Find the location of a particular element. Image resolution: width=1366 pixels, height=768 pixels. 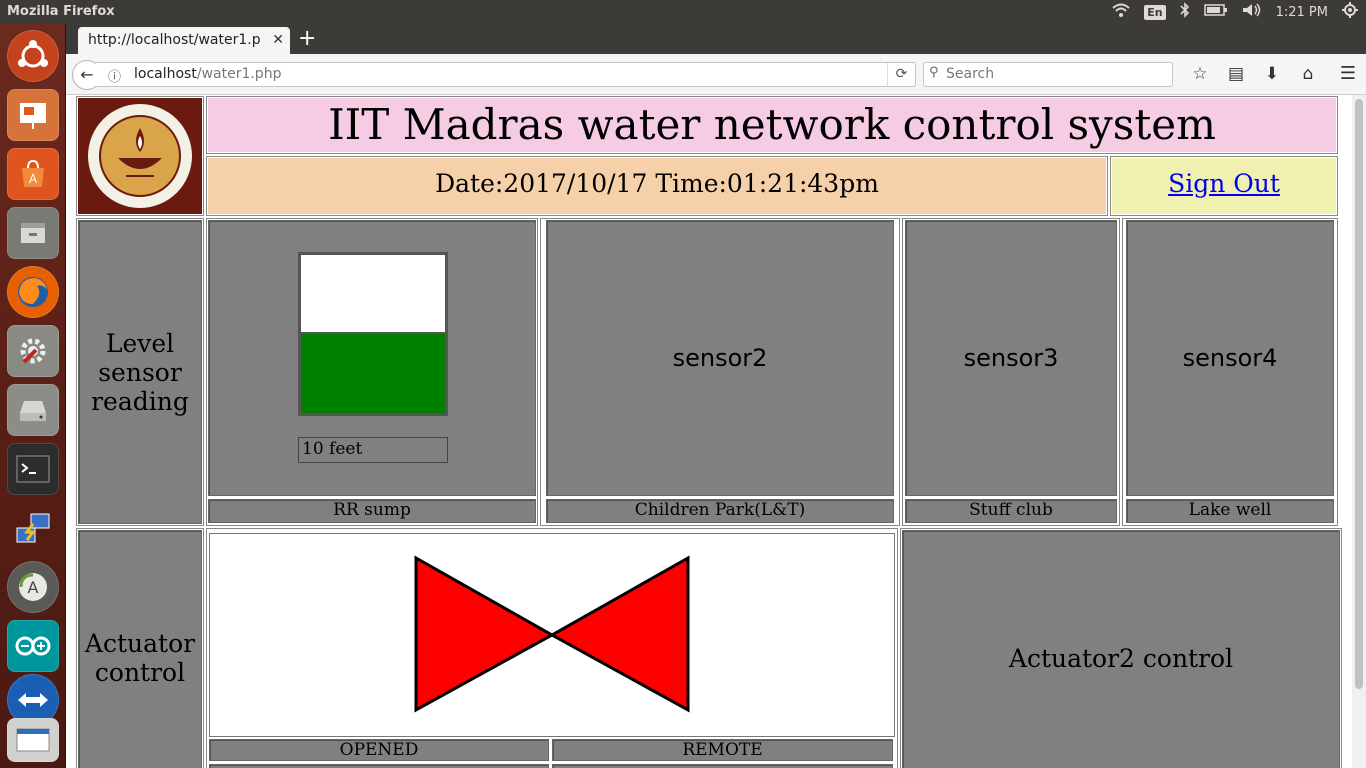

level-readout: 10 feet is located at coordinates (373, 450).